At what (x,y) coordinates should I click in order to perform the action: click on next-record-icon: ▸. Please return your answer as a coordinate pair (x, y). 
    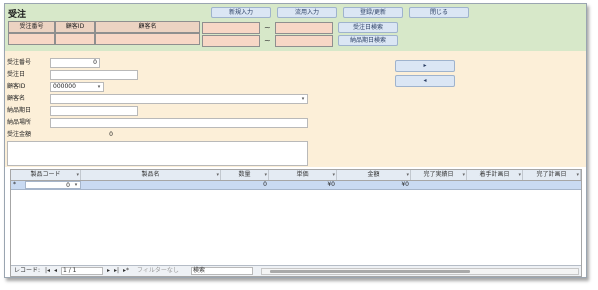
    Looking at the image, I should click on (108, 271).